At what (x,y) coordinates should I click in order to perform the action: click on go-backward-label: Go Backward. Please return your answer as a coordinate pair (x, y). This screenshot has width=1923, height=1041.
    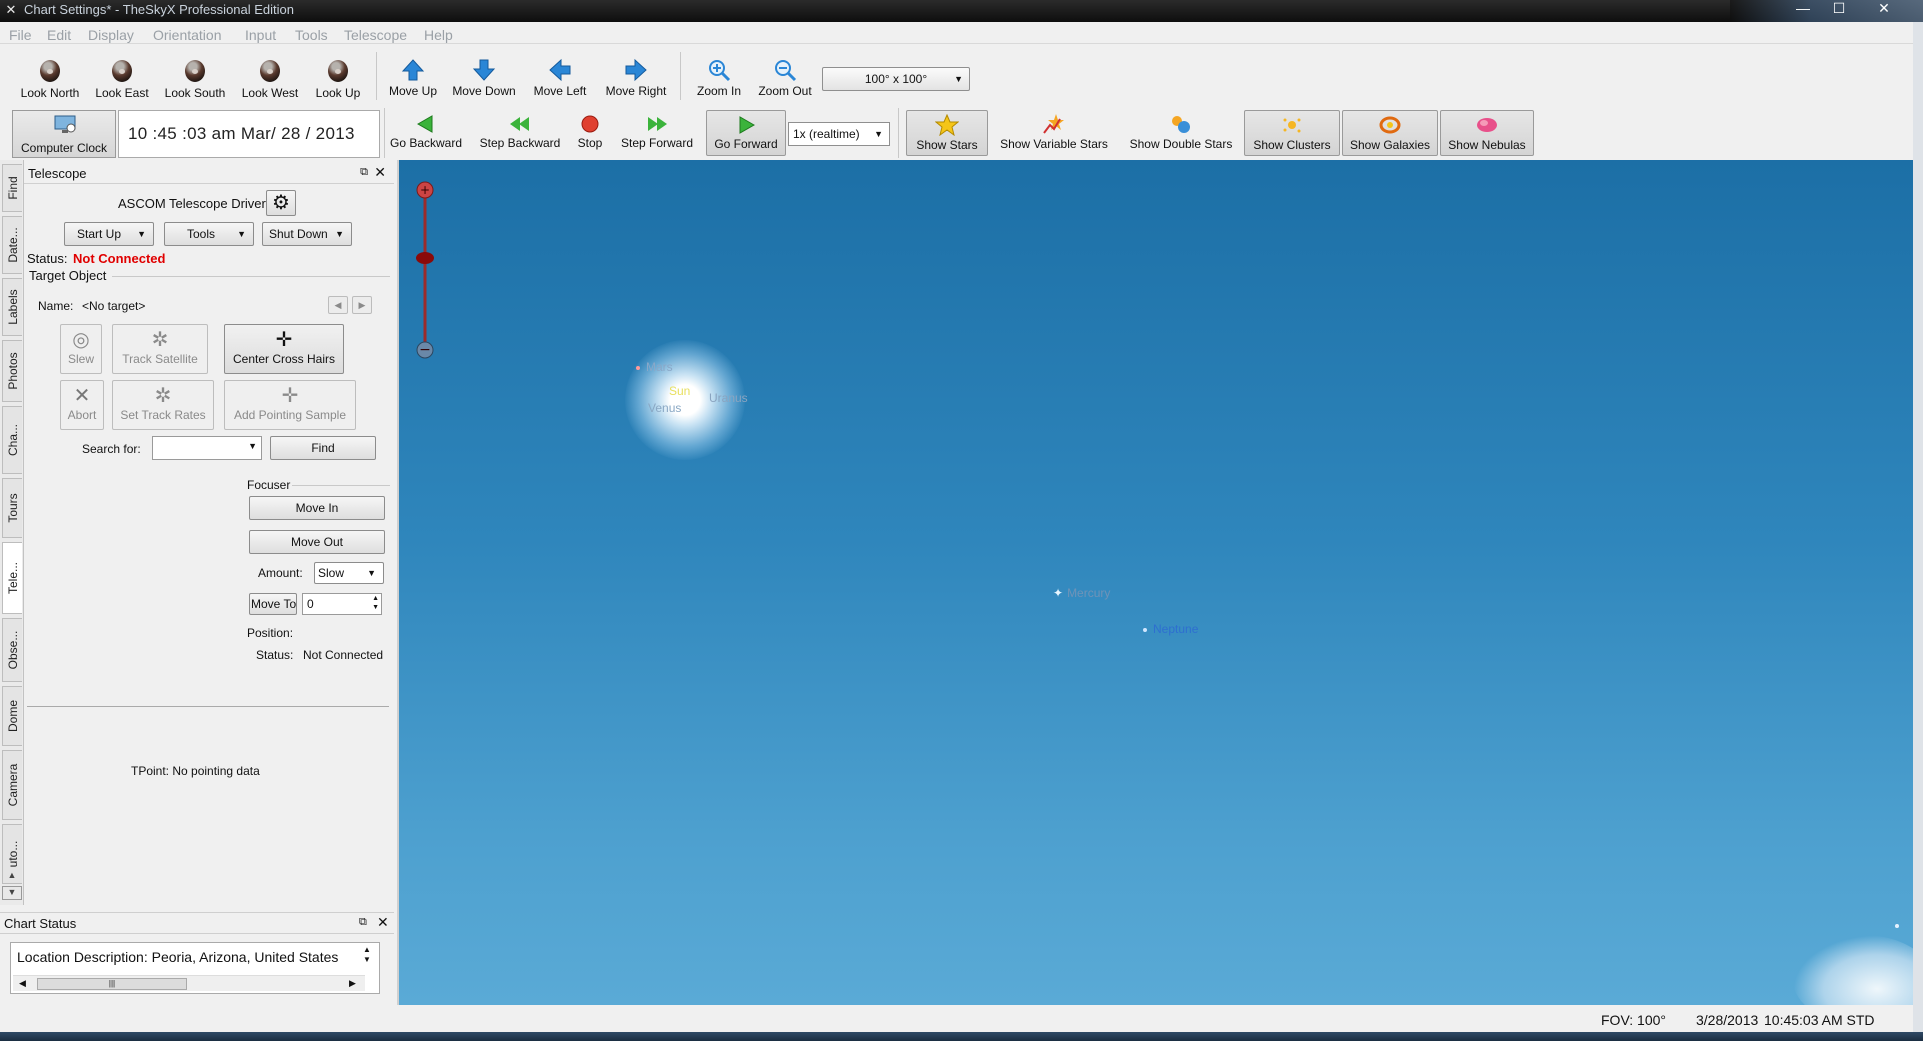
    Looking at the image, I should click on (426, 143).